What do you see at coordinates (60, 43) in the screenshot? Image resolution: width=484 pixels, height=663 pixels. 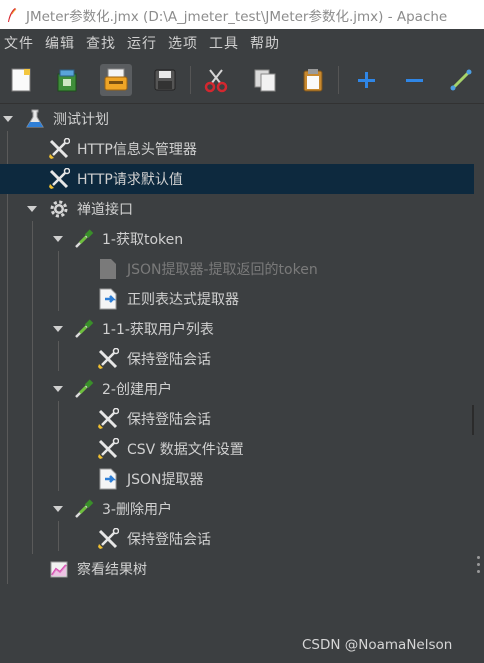 I see `menu-edit: 编辑` at bounding box center [60, 43].